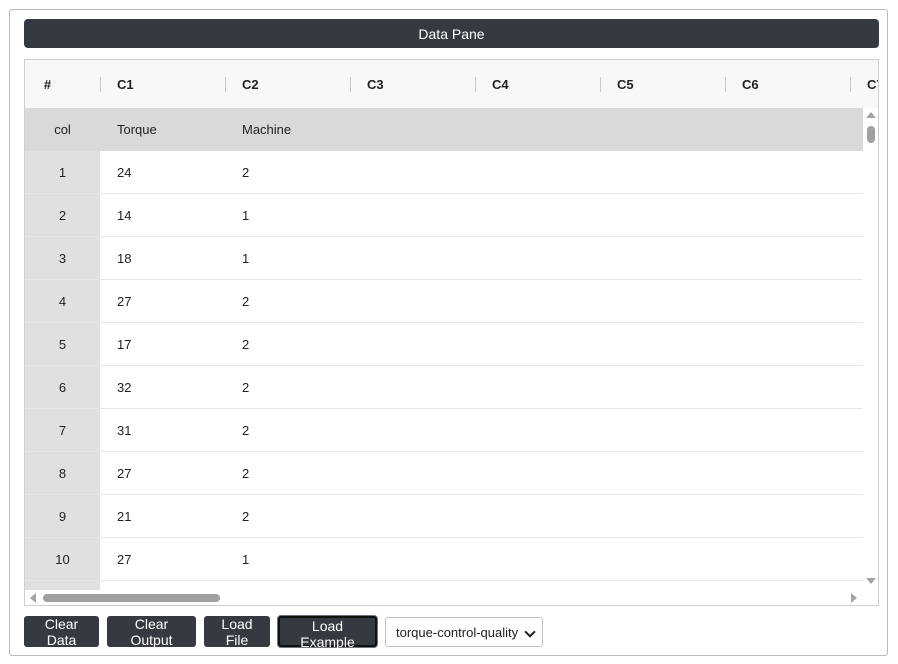 This screenshot has width=898, height=664. I want to click on table-cell: 32, so click(162, 387).